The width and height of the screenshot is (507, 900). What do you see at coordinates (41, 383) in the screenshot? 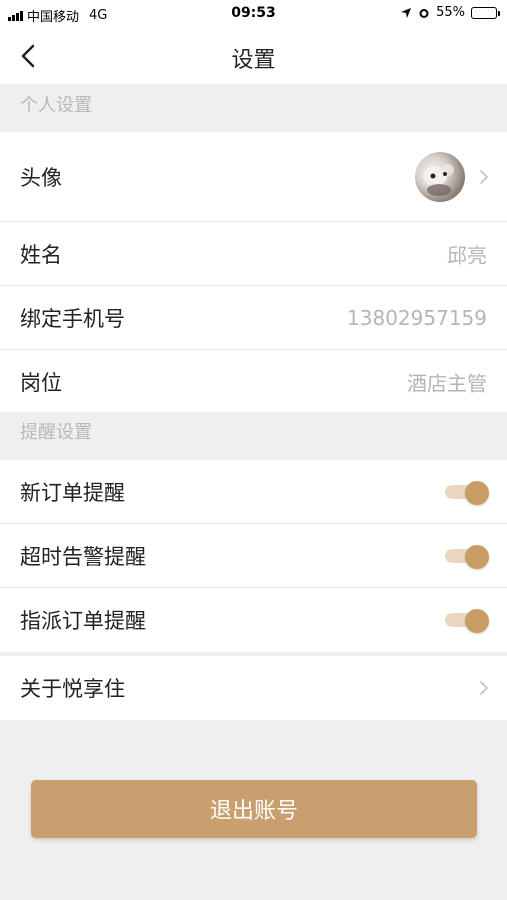
I see `row-label-position: 岗位` at bounding box center [41, 383].